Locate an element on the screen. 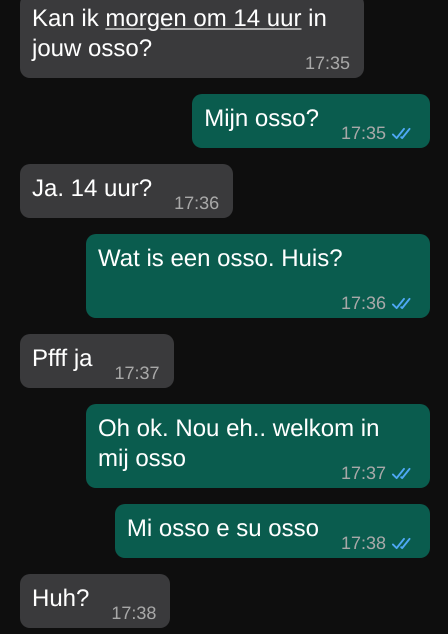 Image resolution: width=448 pixels, height=640 pixels. message-text: Mi osso e su osso is located at coordinates (222, 528).